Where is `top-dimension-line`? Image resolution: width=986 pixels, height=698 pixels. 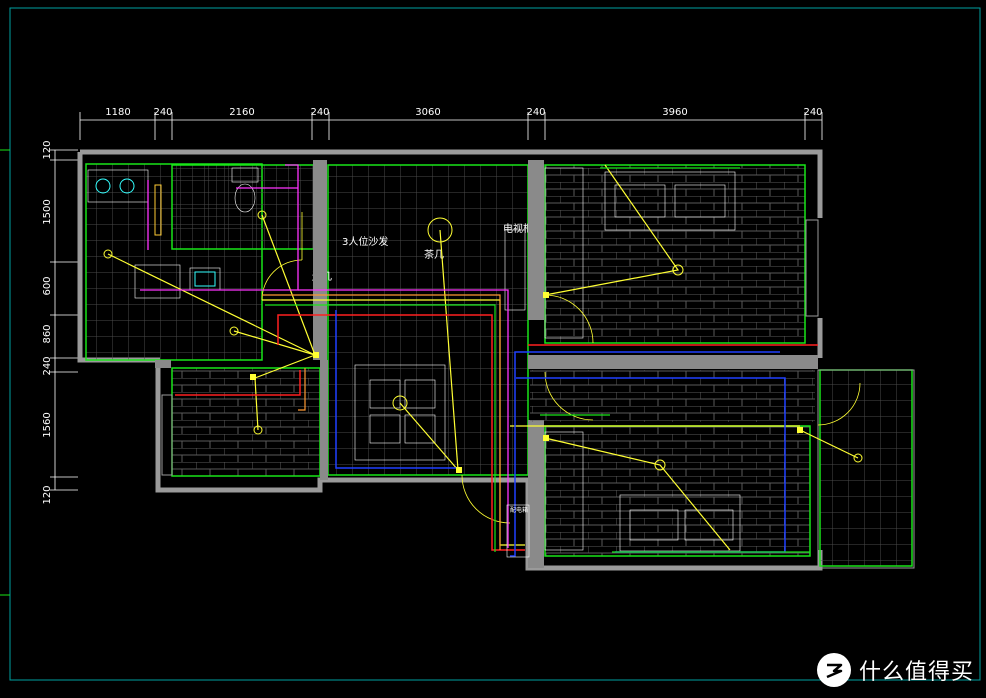 top-dimension-line is located at coordinates (451, 126).